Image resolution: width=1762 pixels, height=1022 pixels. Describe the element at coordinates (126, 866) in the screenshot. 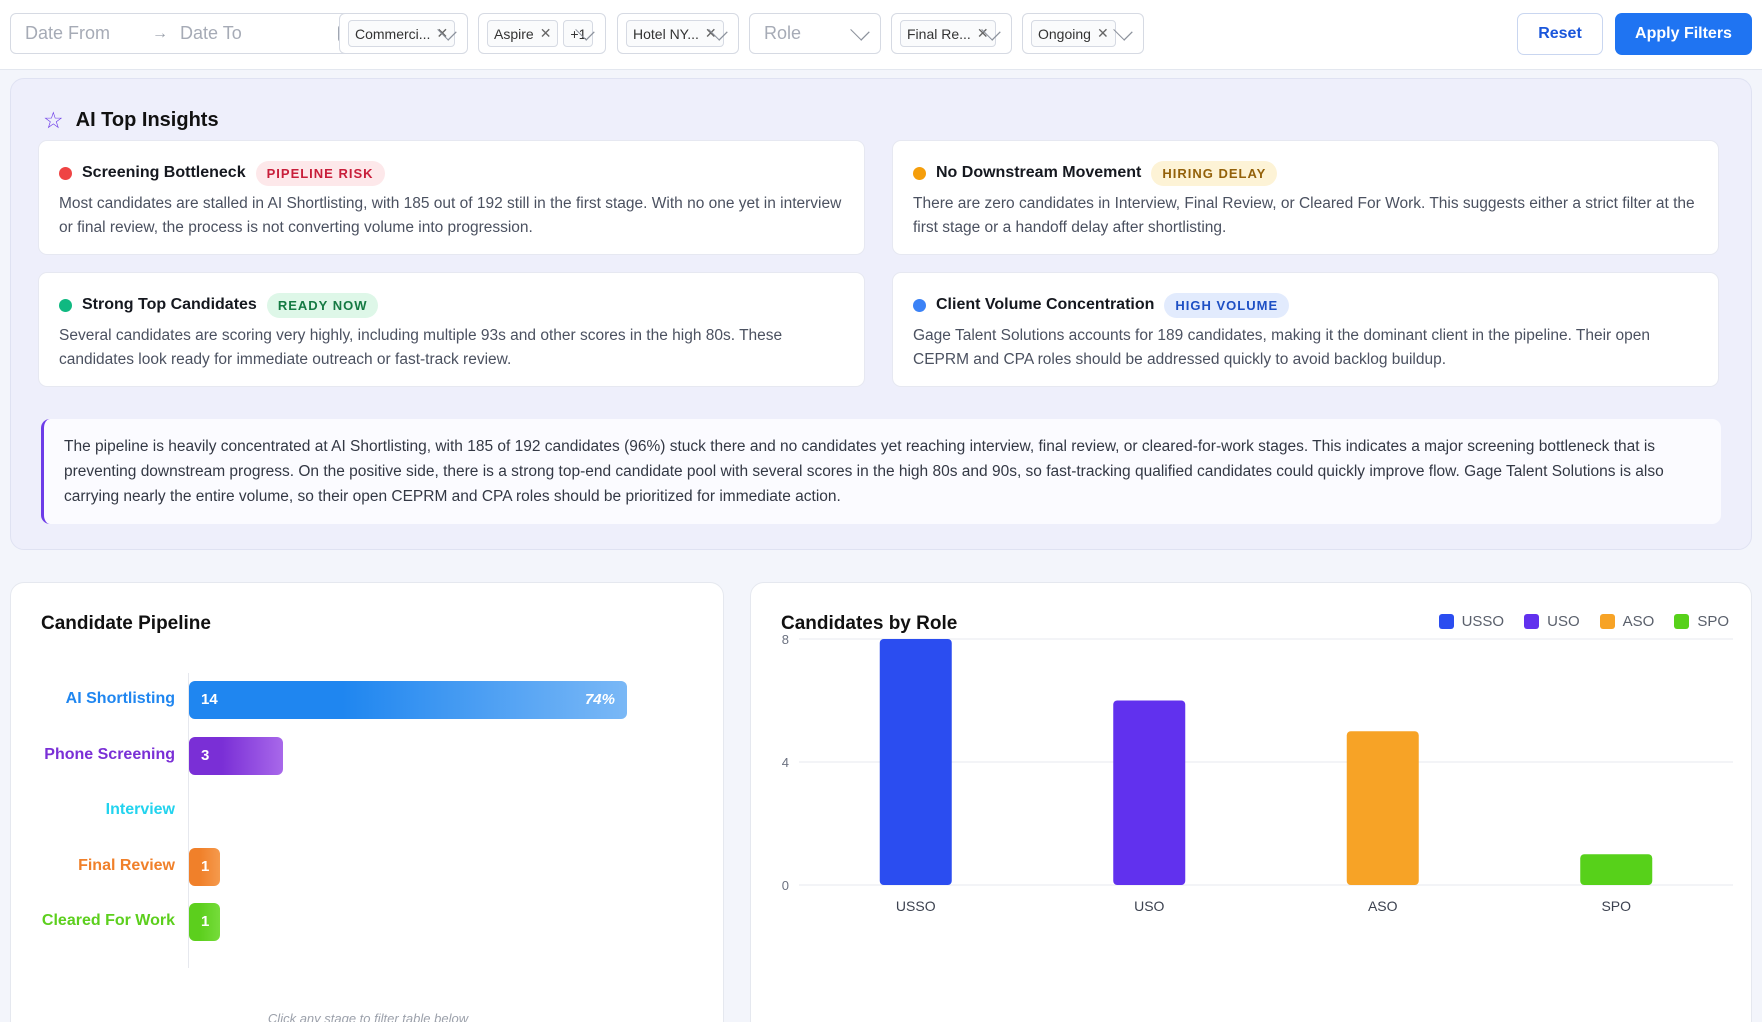

I see `stage-label: Final Review` at that location.